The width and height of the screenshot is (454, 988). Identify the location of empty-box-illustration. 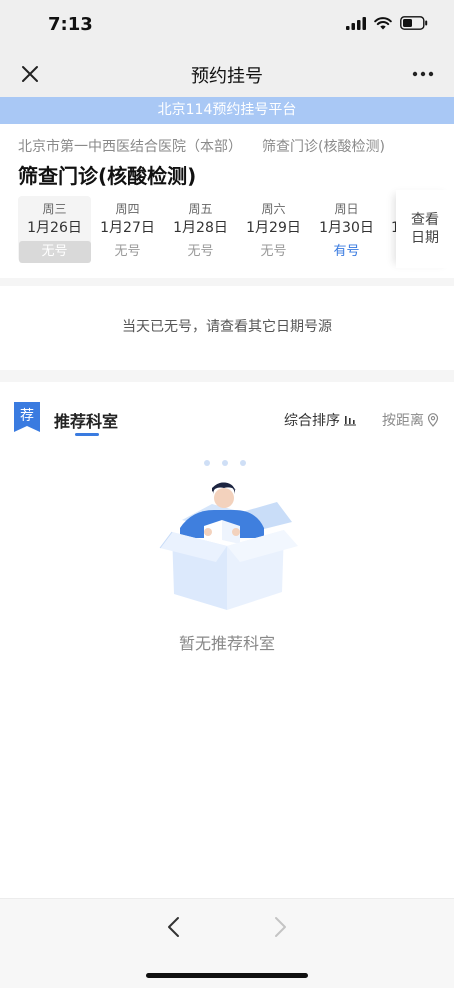
(228, 546).